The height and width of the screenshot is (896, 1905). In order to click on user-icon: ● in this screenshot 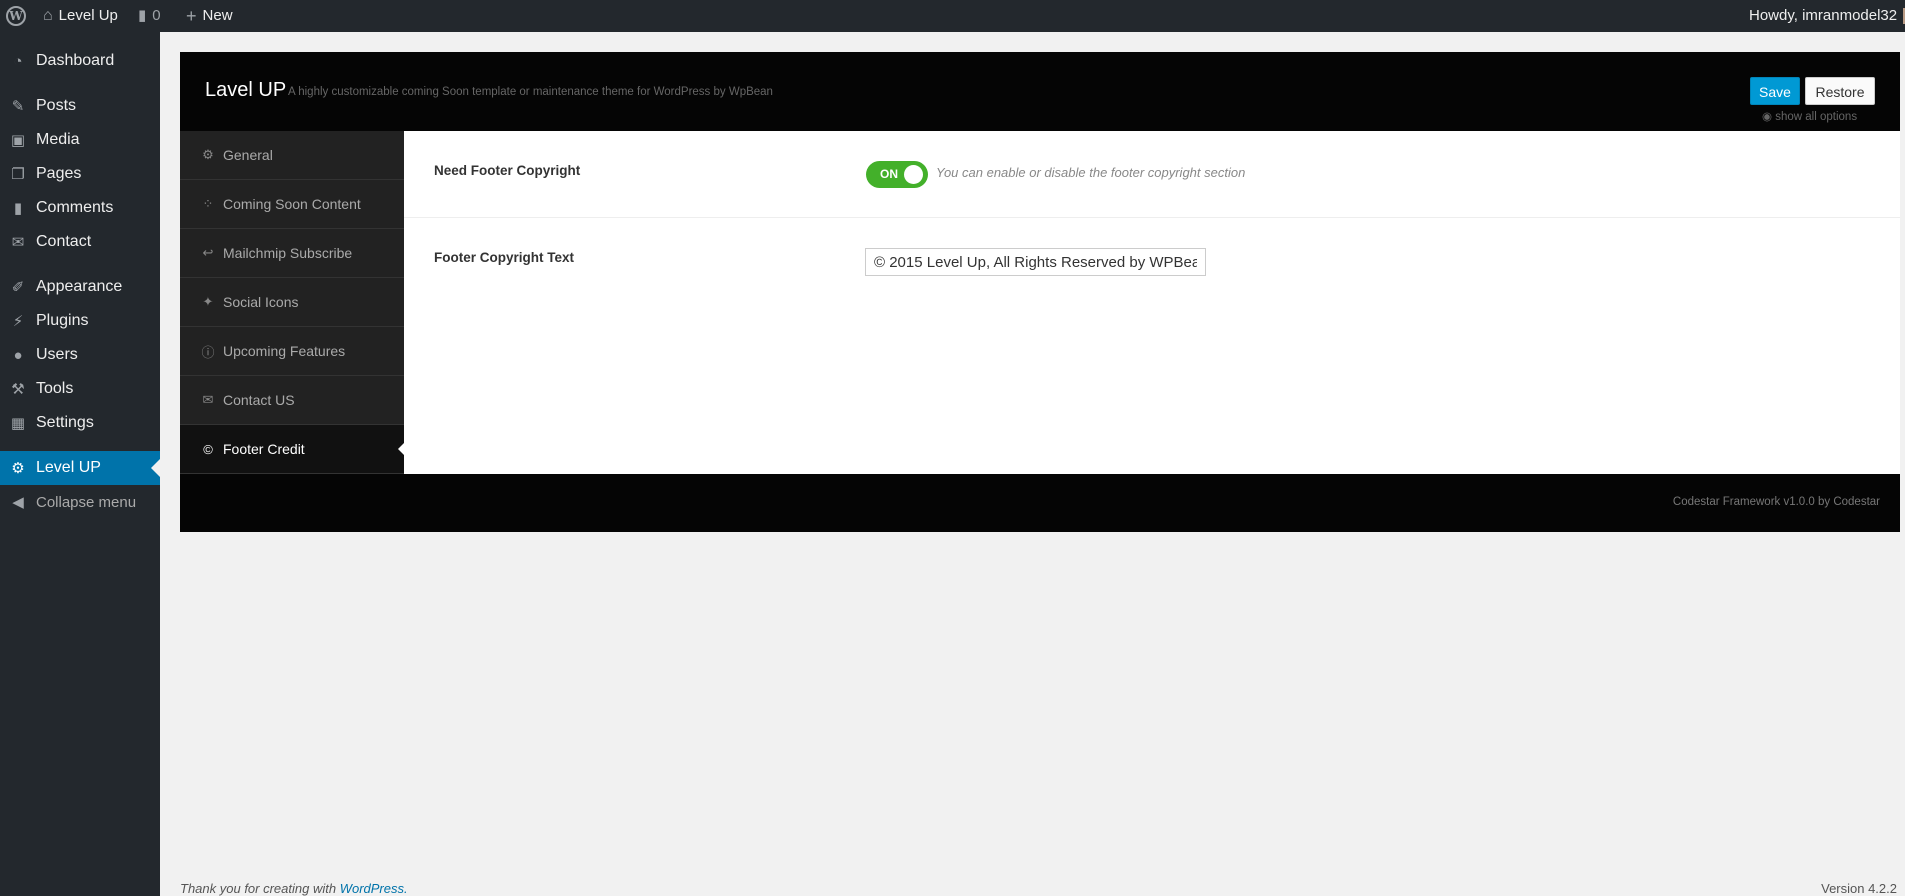, I will do `click(18, 355)`.